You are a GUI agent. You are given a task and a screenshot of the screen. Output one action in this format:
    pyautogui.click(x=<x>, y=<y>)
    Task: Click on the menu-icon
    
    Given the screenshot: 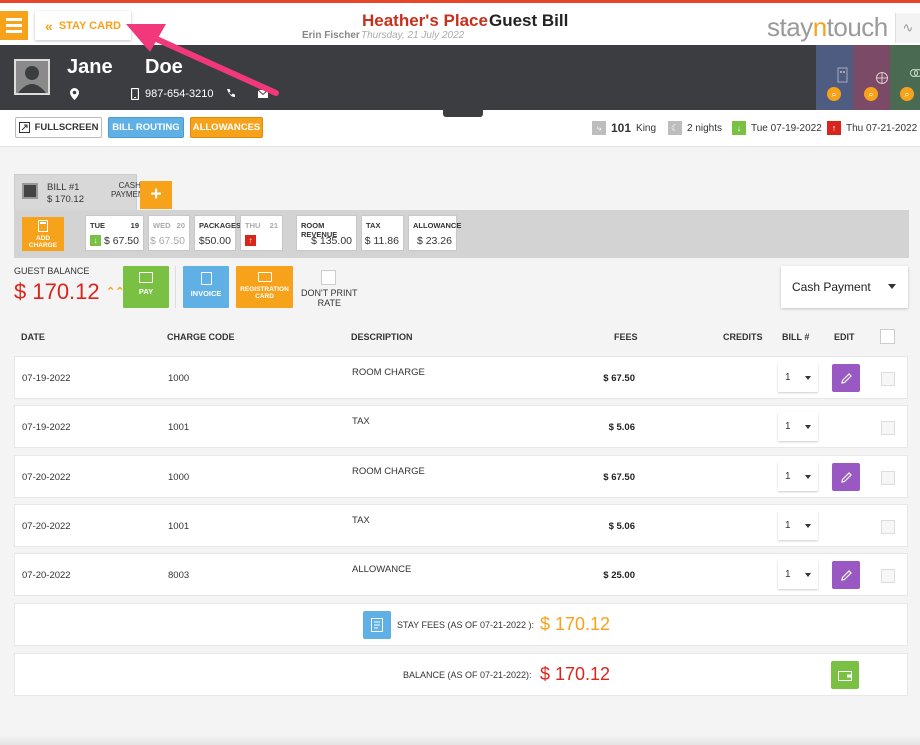 What is the action you would take?
    pyautogui.click(x=14, y=19)
    